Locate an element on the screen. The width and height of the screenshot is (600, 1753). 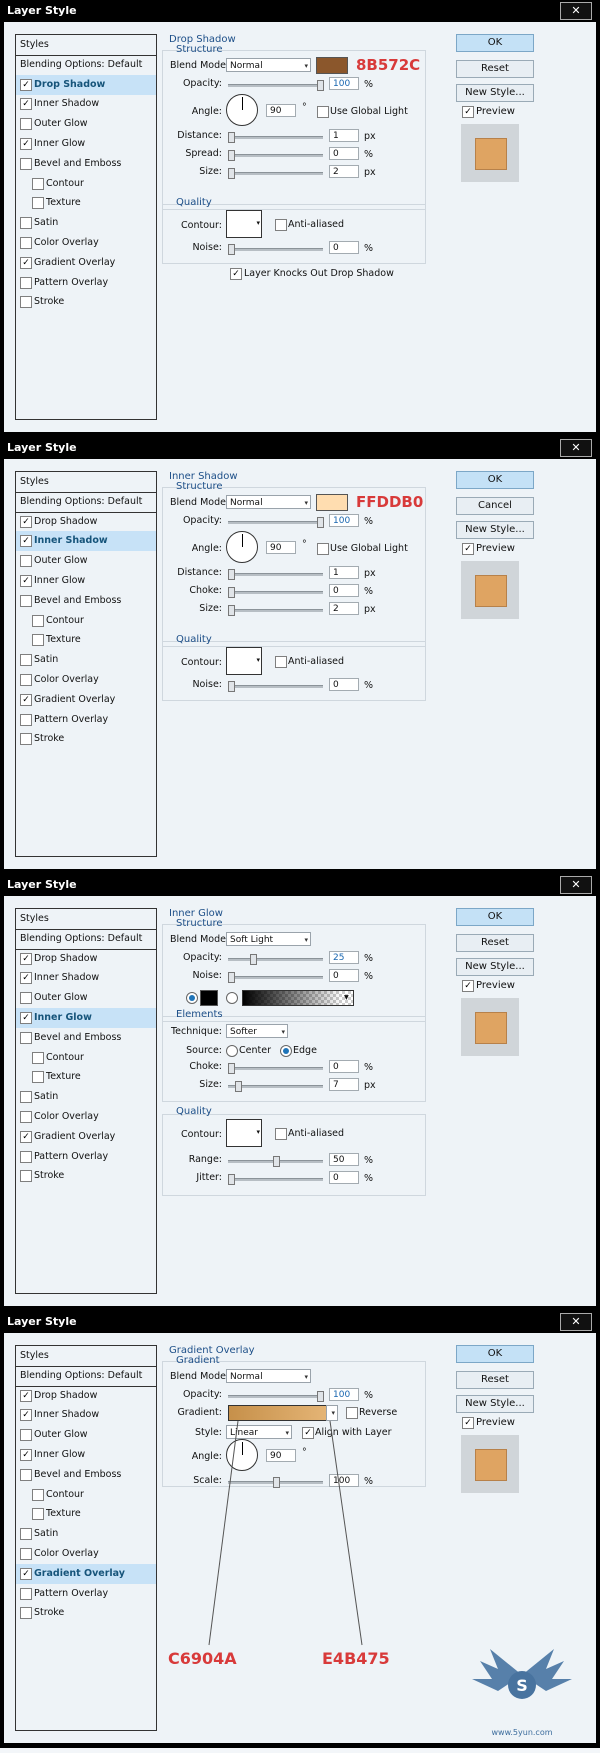
style-item-texture: Texture is located at coordinates (86, 203).